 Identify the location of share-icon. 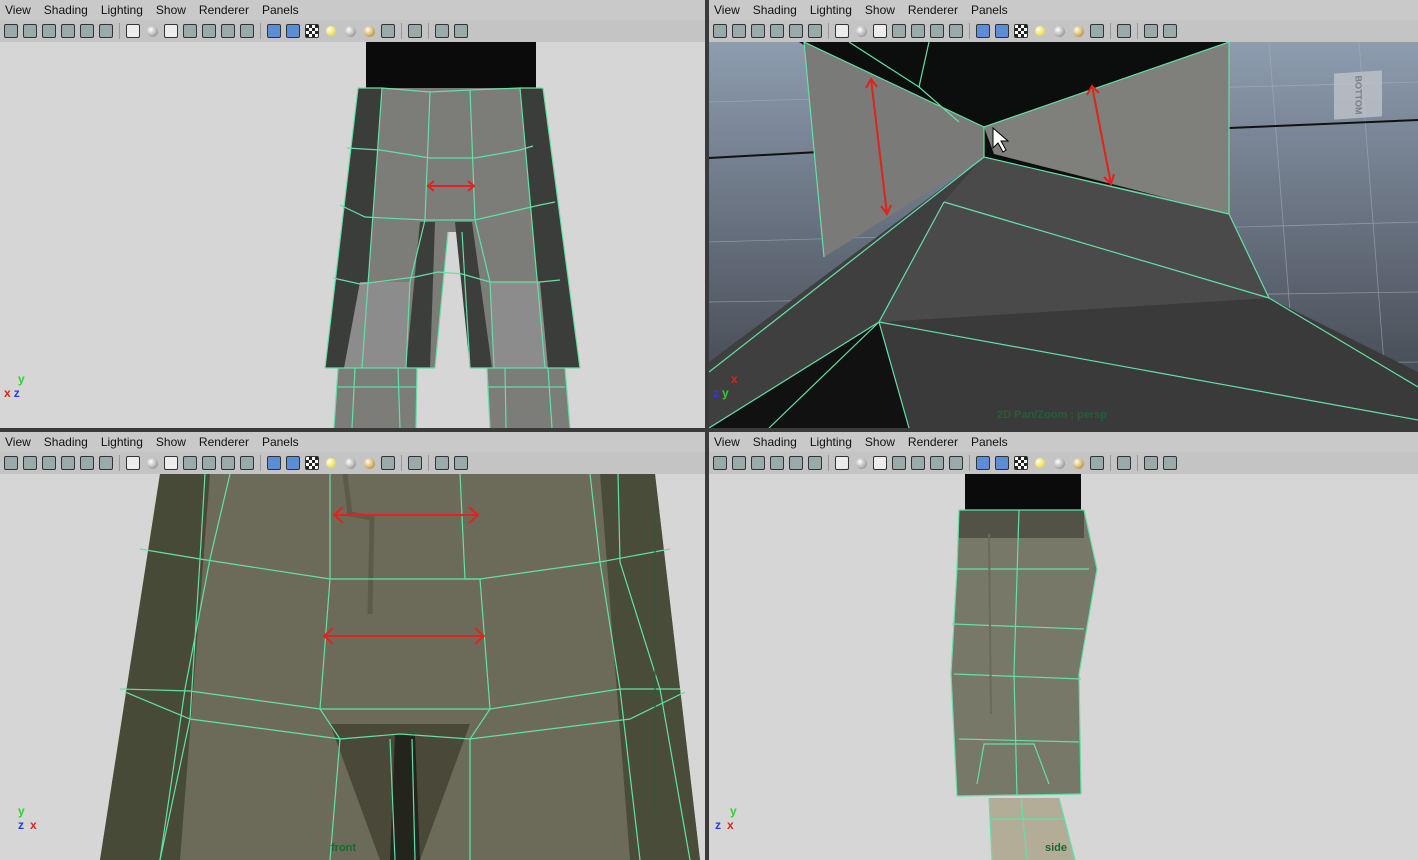
(1170, 463).